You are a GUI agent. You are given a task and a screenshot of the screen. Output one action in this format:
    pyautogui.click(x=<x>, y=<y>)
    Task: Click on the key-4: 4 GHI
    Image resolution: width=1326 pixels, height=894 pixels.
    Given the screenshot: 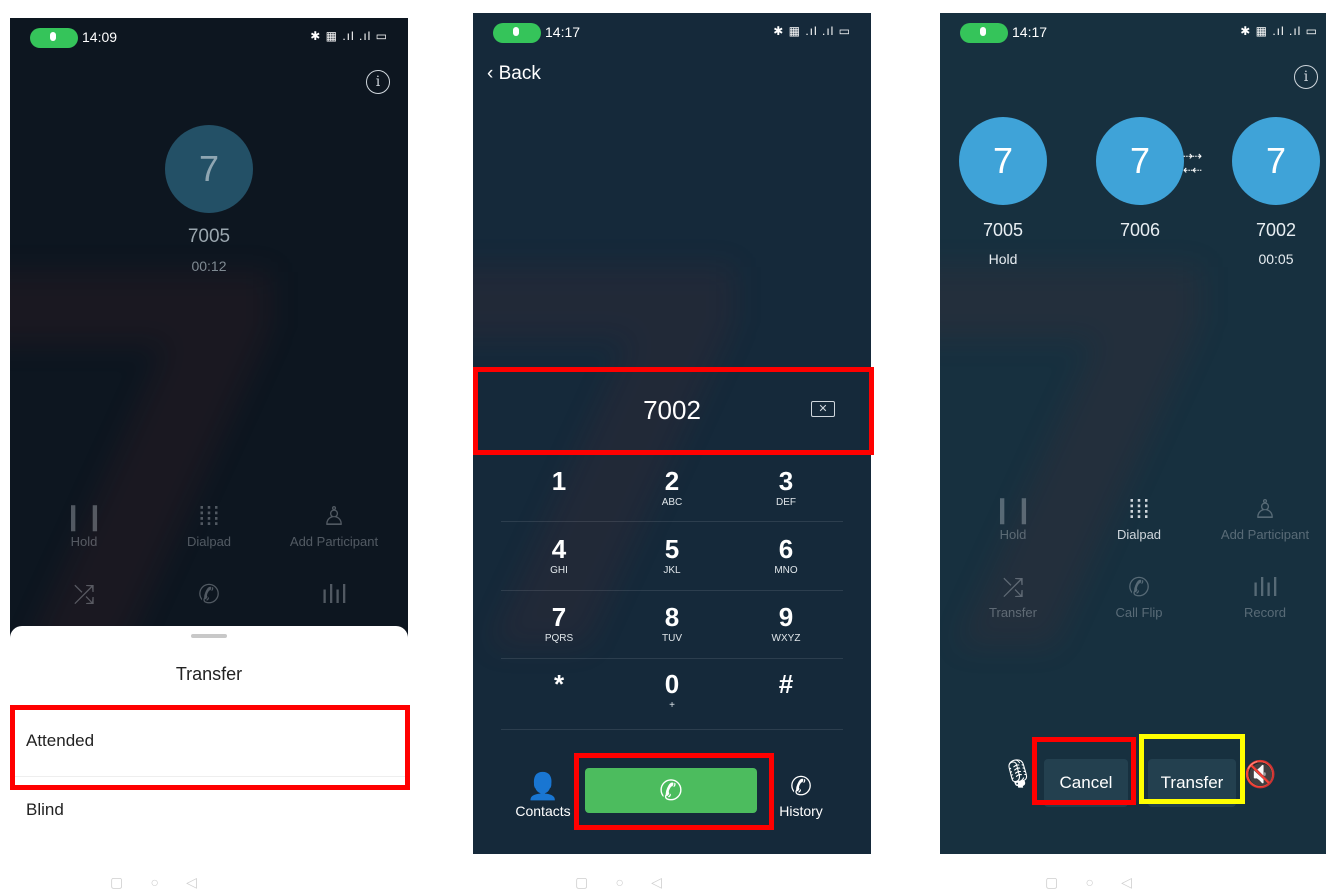 What is the action you would take?
    pyautogui.click(x=559, y=565)
    